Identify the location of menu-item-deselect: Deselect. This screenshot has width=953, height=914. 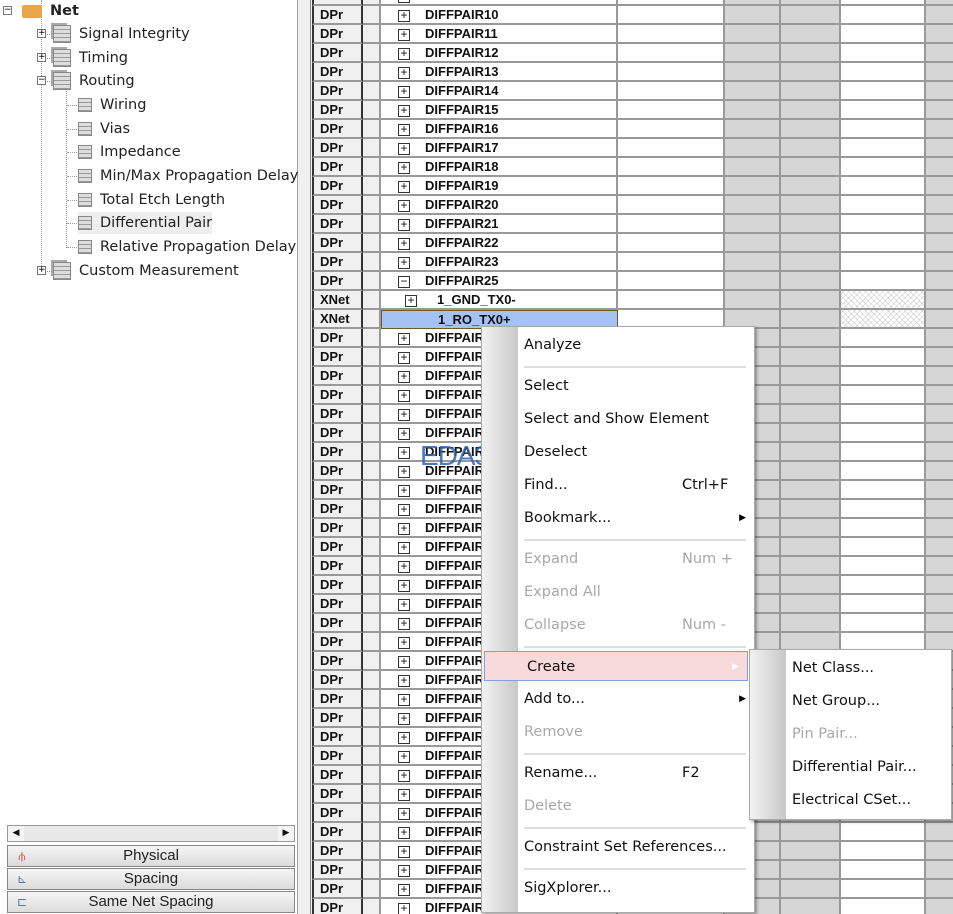
(618, 452).